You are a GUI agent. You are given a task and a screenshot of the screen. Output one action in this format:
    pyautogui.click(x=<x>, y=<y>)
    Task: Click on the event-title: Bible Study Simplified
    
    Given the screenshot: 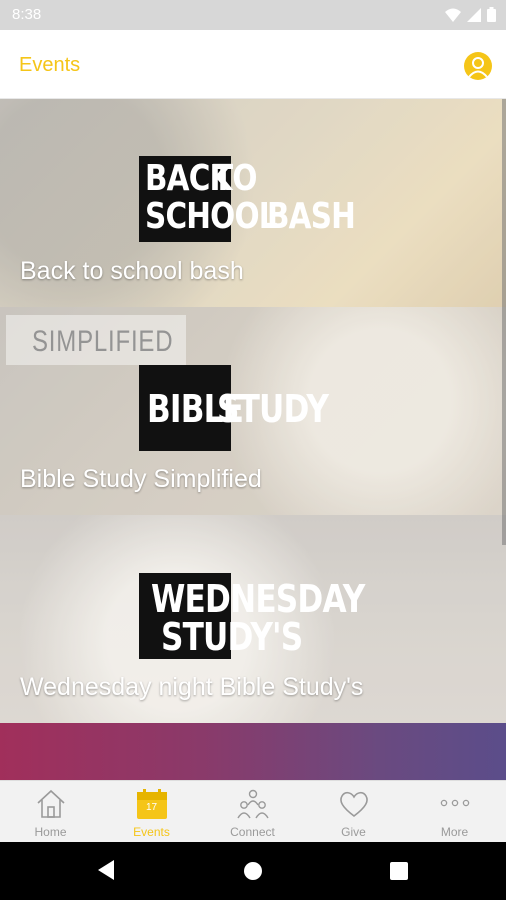 What is the action you would take?
    pyautogui.click(x=141, y=479)
    